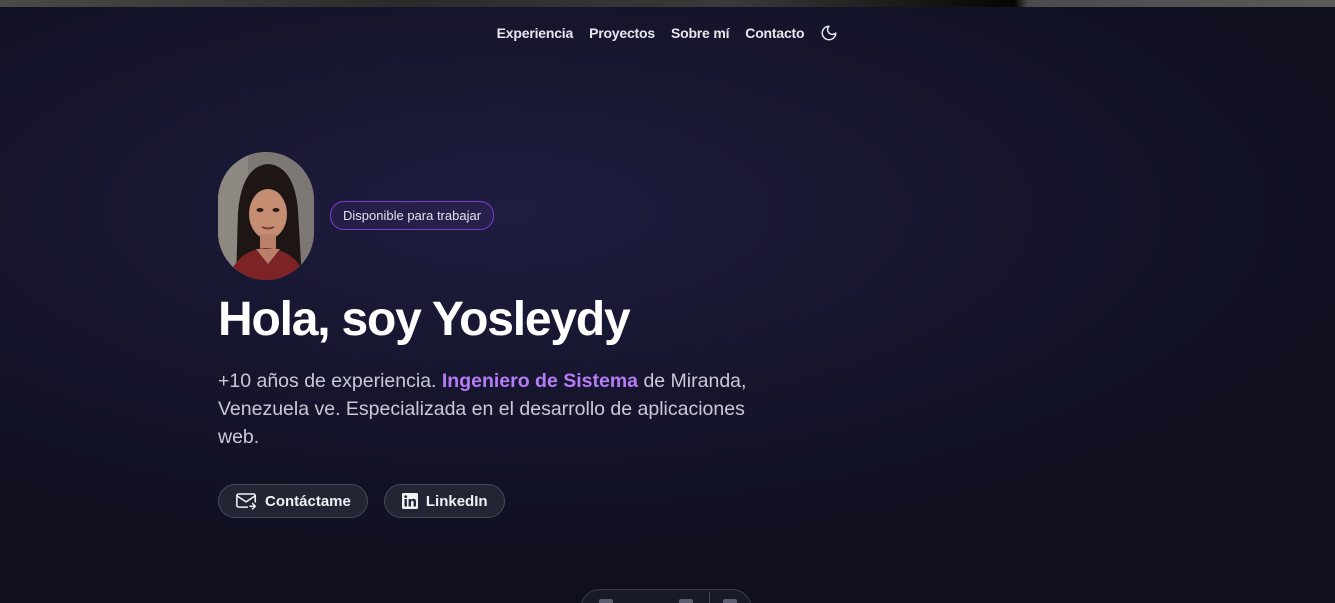 Image resolution: width=1335 pixels, height=603 pixels. I want to click on nav-item-proyectos: Proyectos, so click(622, 33).